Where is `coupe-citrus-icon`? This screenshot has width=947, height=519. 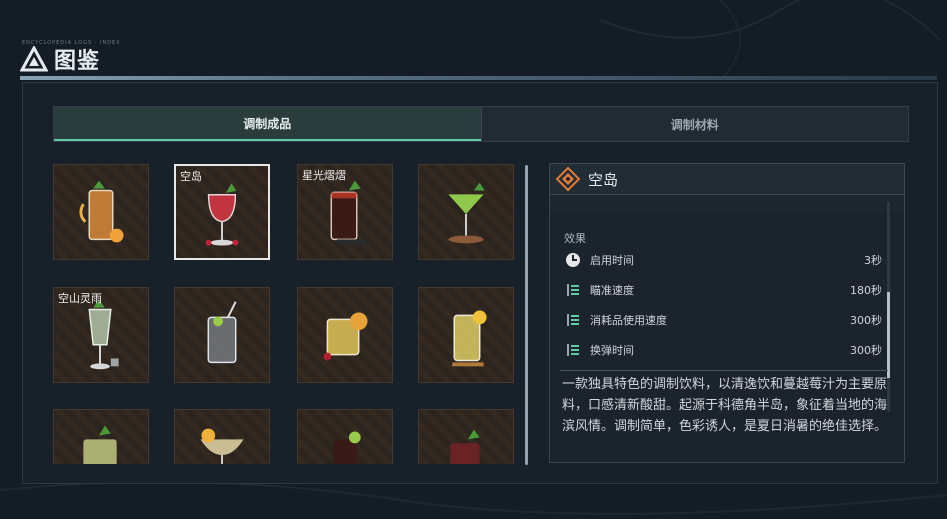
coupe-citrus-icon is located at coordinates (222, 446).